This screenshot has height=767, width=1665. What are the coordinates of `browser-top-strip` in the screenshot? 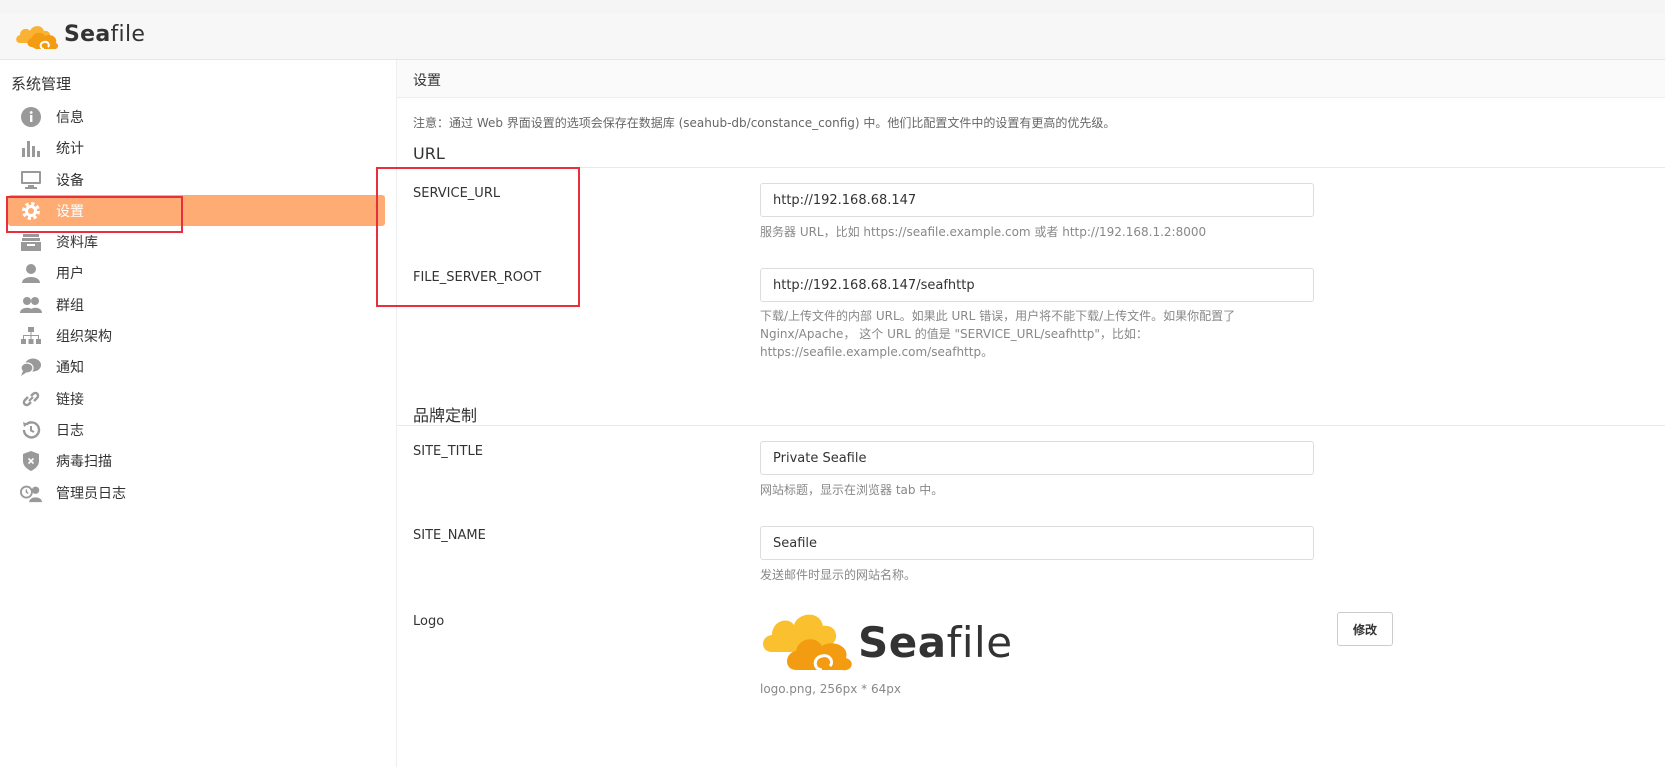 It's located at (832, 7).